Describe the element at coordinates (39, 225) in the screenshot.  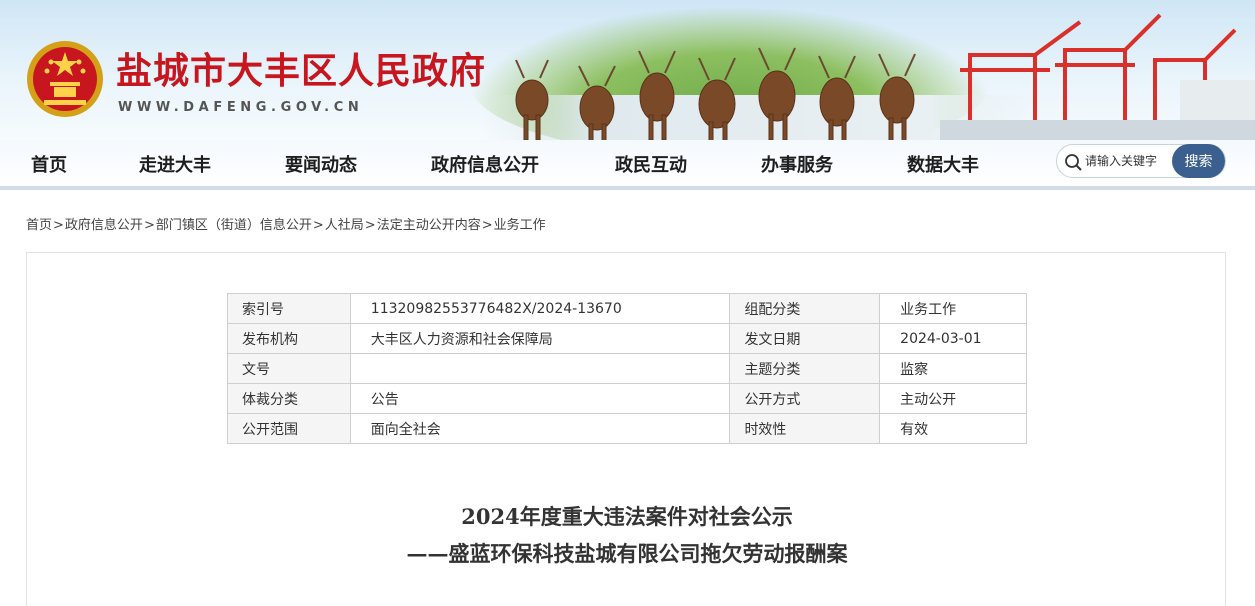
I see `breadcrumb-home: 首页` at that location.